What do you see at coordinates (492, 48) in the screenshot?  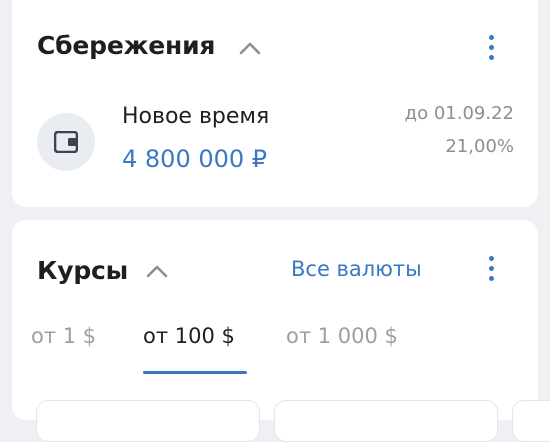 I see `savings-menu-icon` at bounding box center [492, 48].